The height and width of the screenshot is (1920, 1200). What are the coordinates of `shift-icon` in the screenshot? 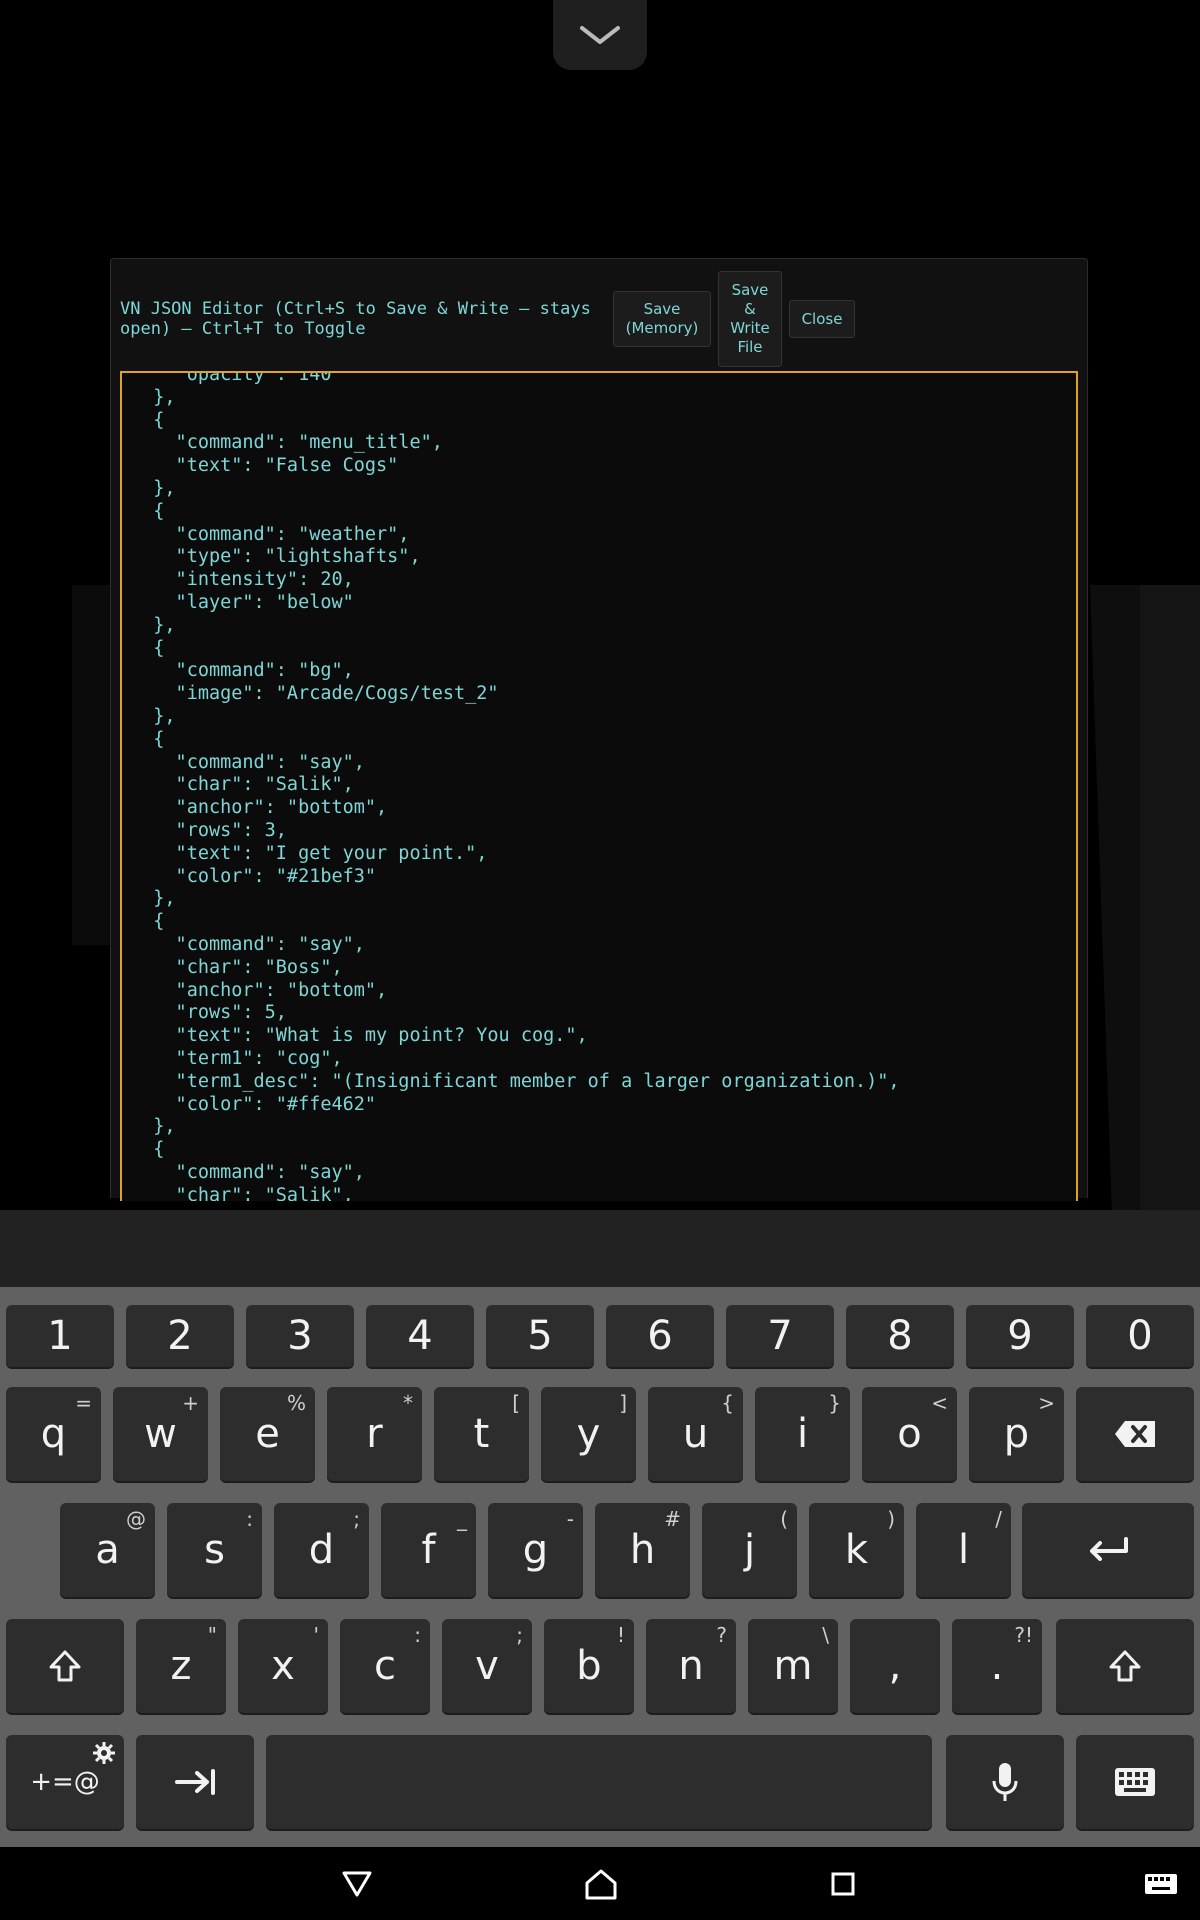 It's located at (1125, 1666).